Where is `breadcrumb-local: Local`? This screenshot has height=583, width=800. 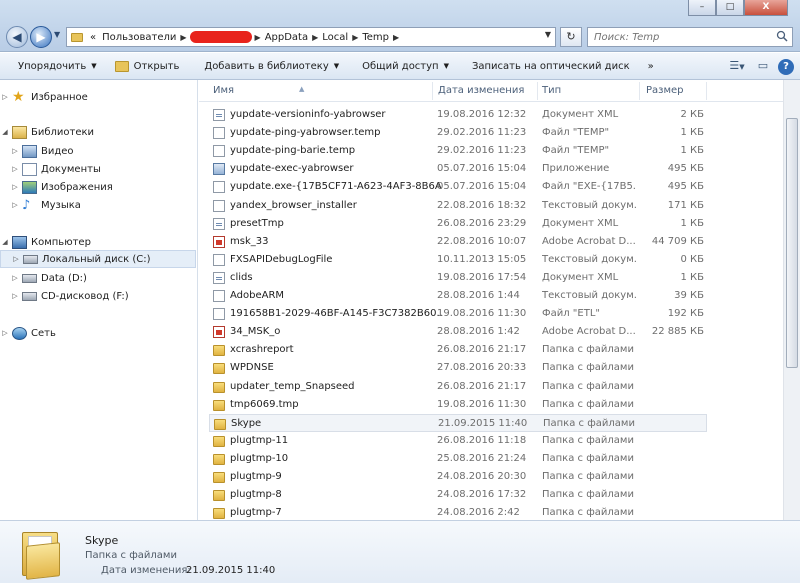
breadcrumb-local: Local is located at coordinates (335, 37).